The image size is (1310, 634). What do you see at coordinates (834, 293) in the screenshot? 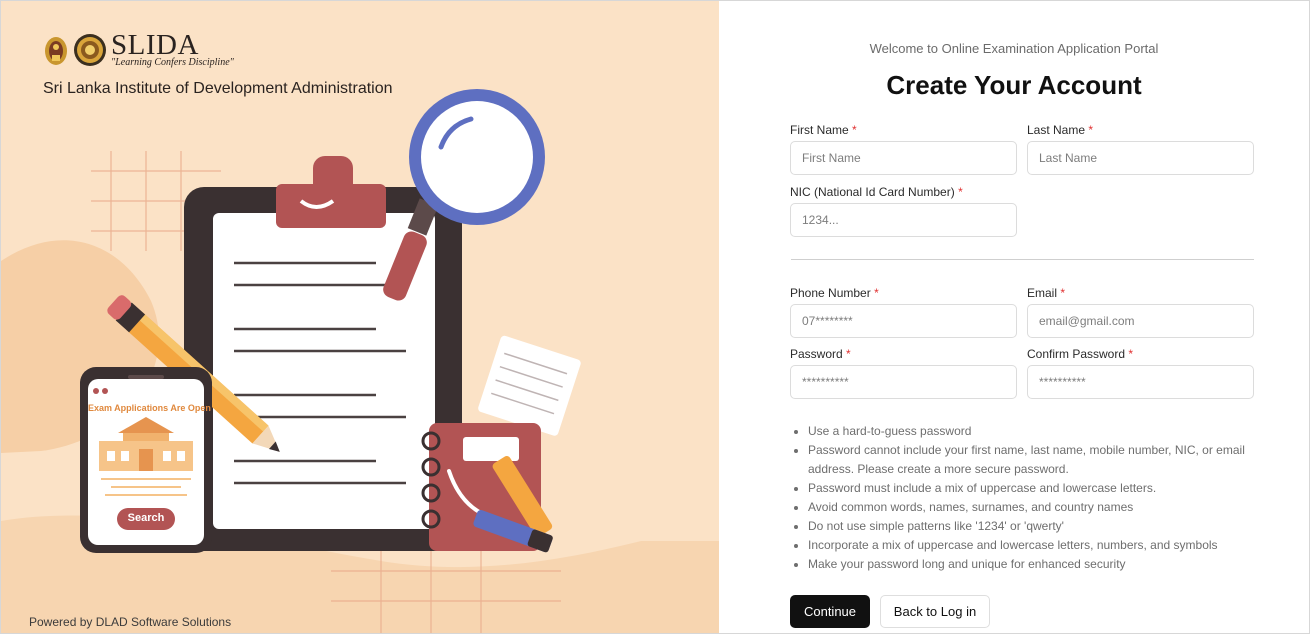
I see `phone-label: Phone Number *` at bounding box center [834, 293].